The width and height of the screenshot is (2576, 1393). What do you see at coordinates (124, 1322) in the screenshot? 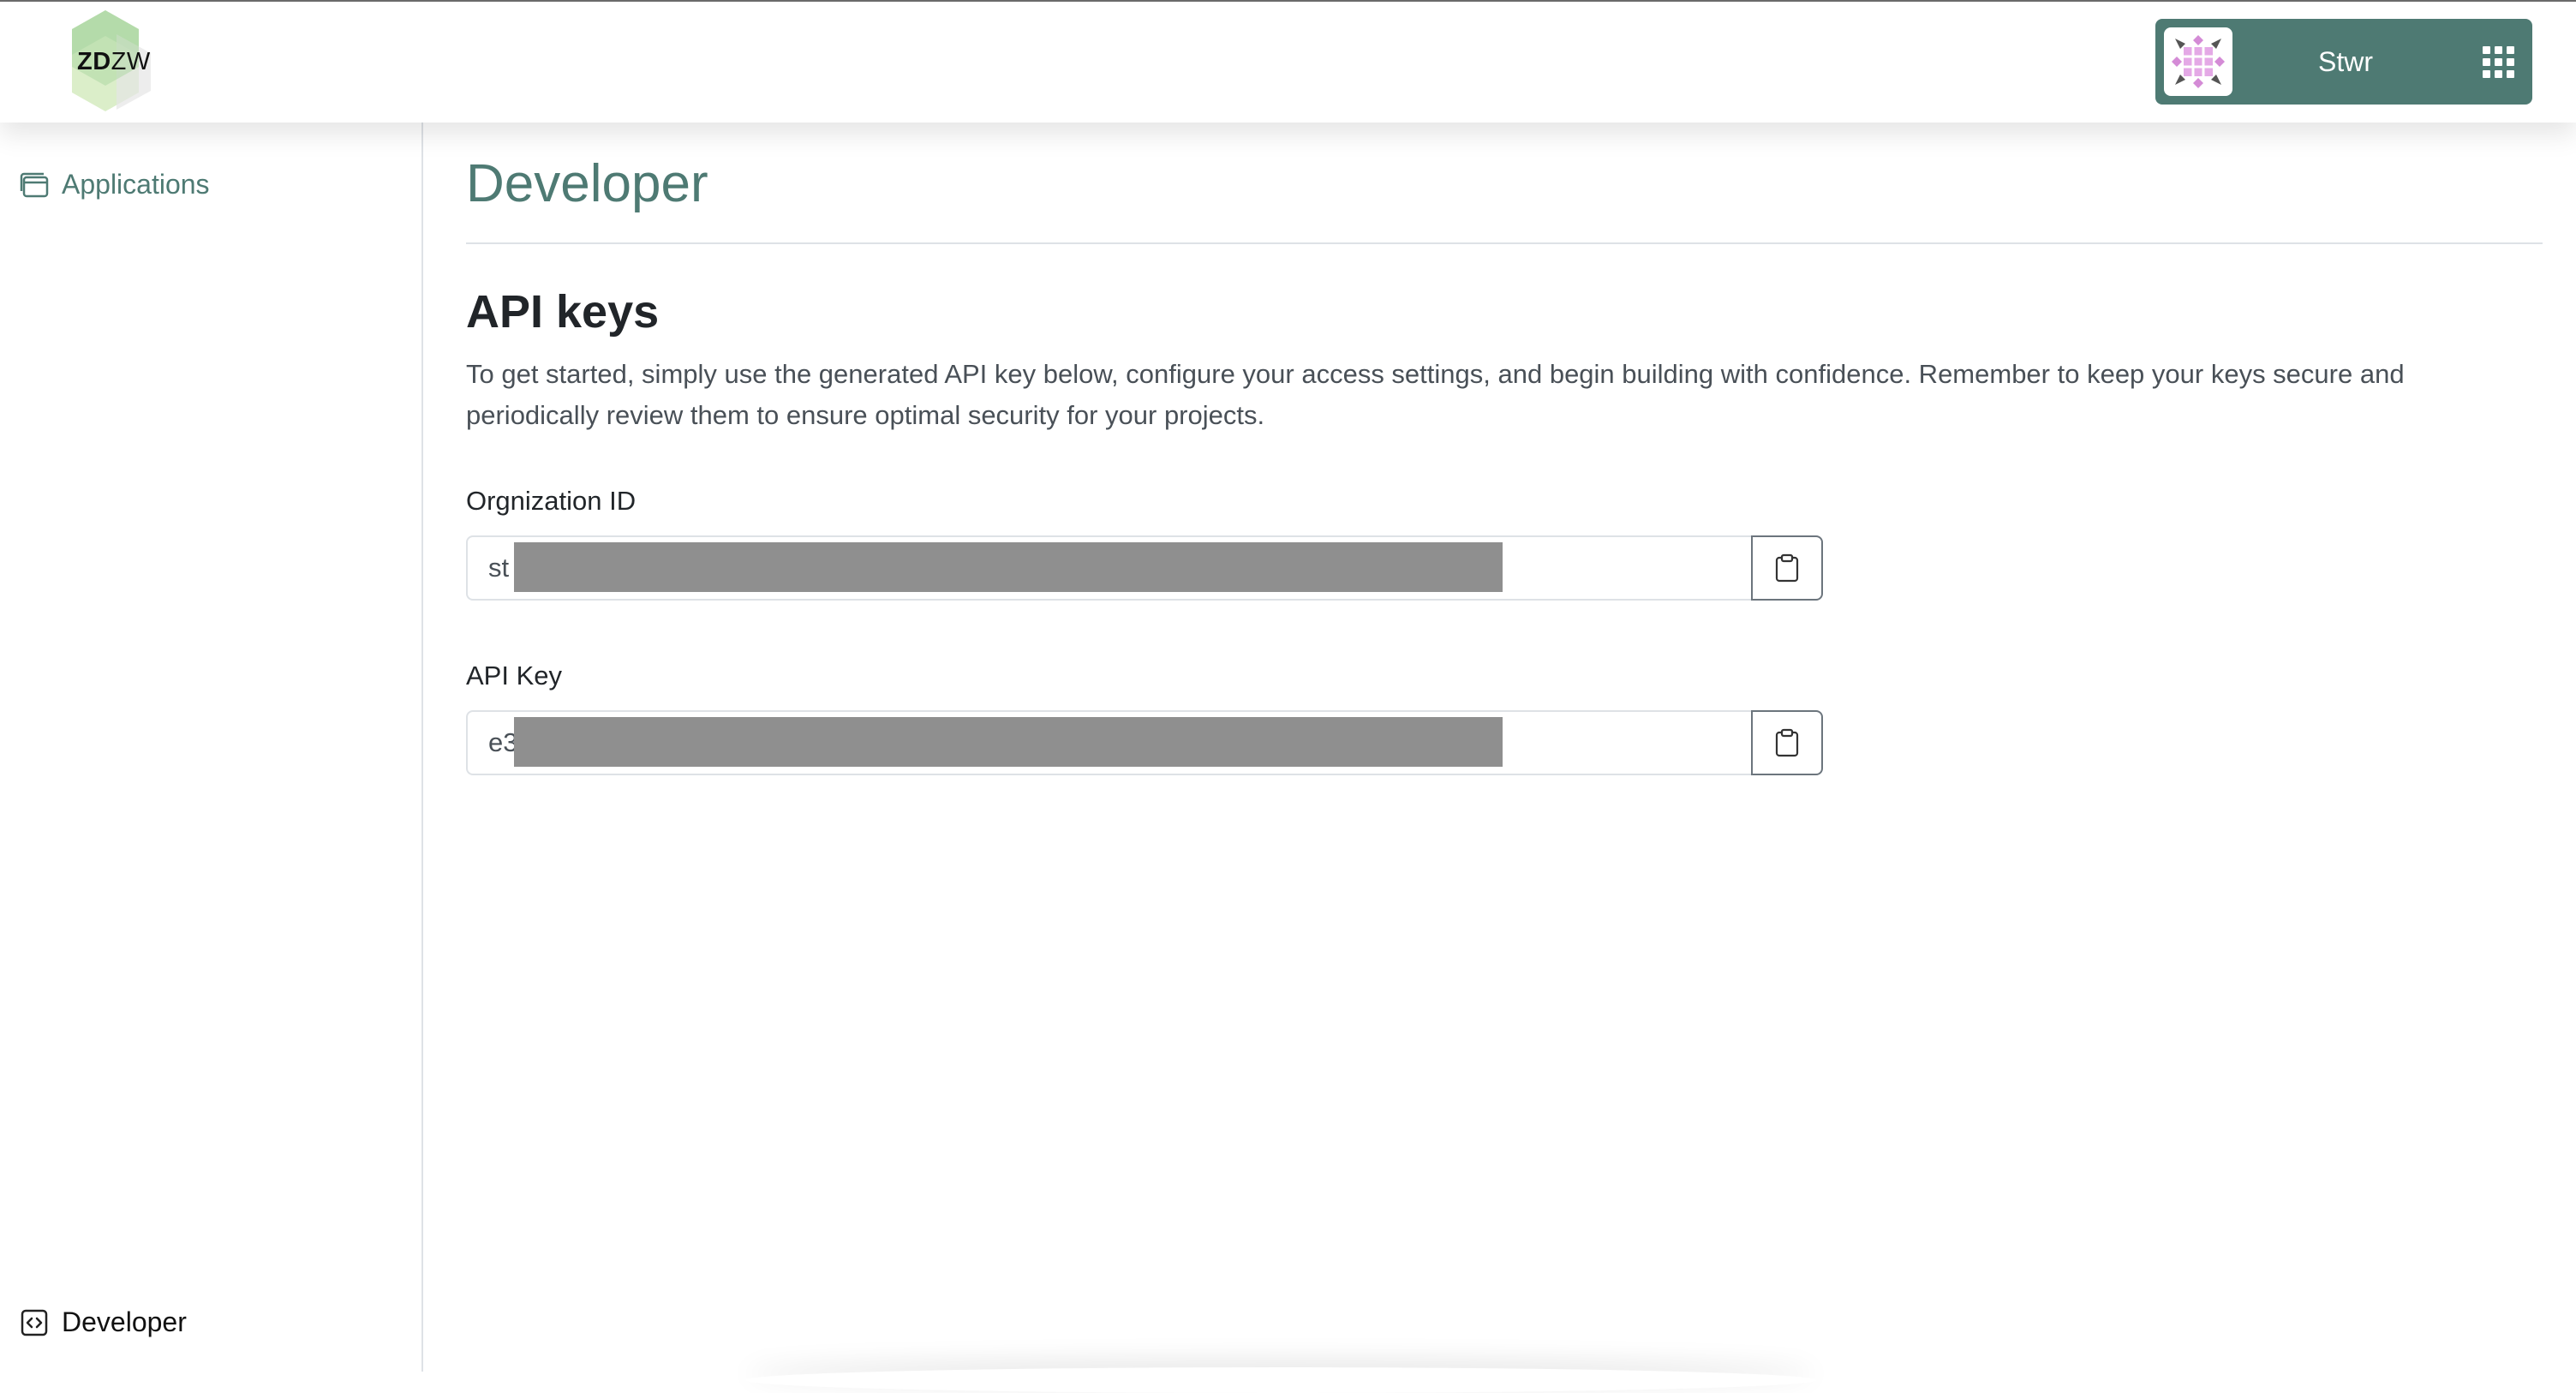
I see `sidebar-item-label: Developer` at bounding box center [124, 1322].